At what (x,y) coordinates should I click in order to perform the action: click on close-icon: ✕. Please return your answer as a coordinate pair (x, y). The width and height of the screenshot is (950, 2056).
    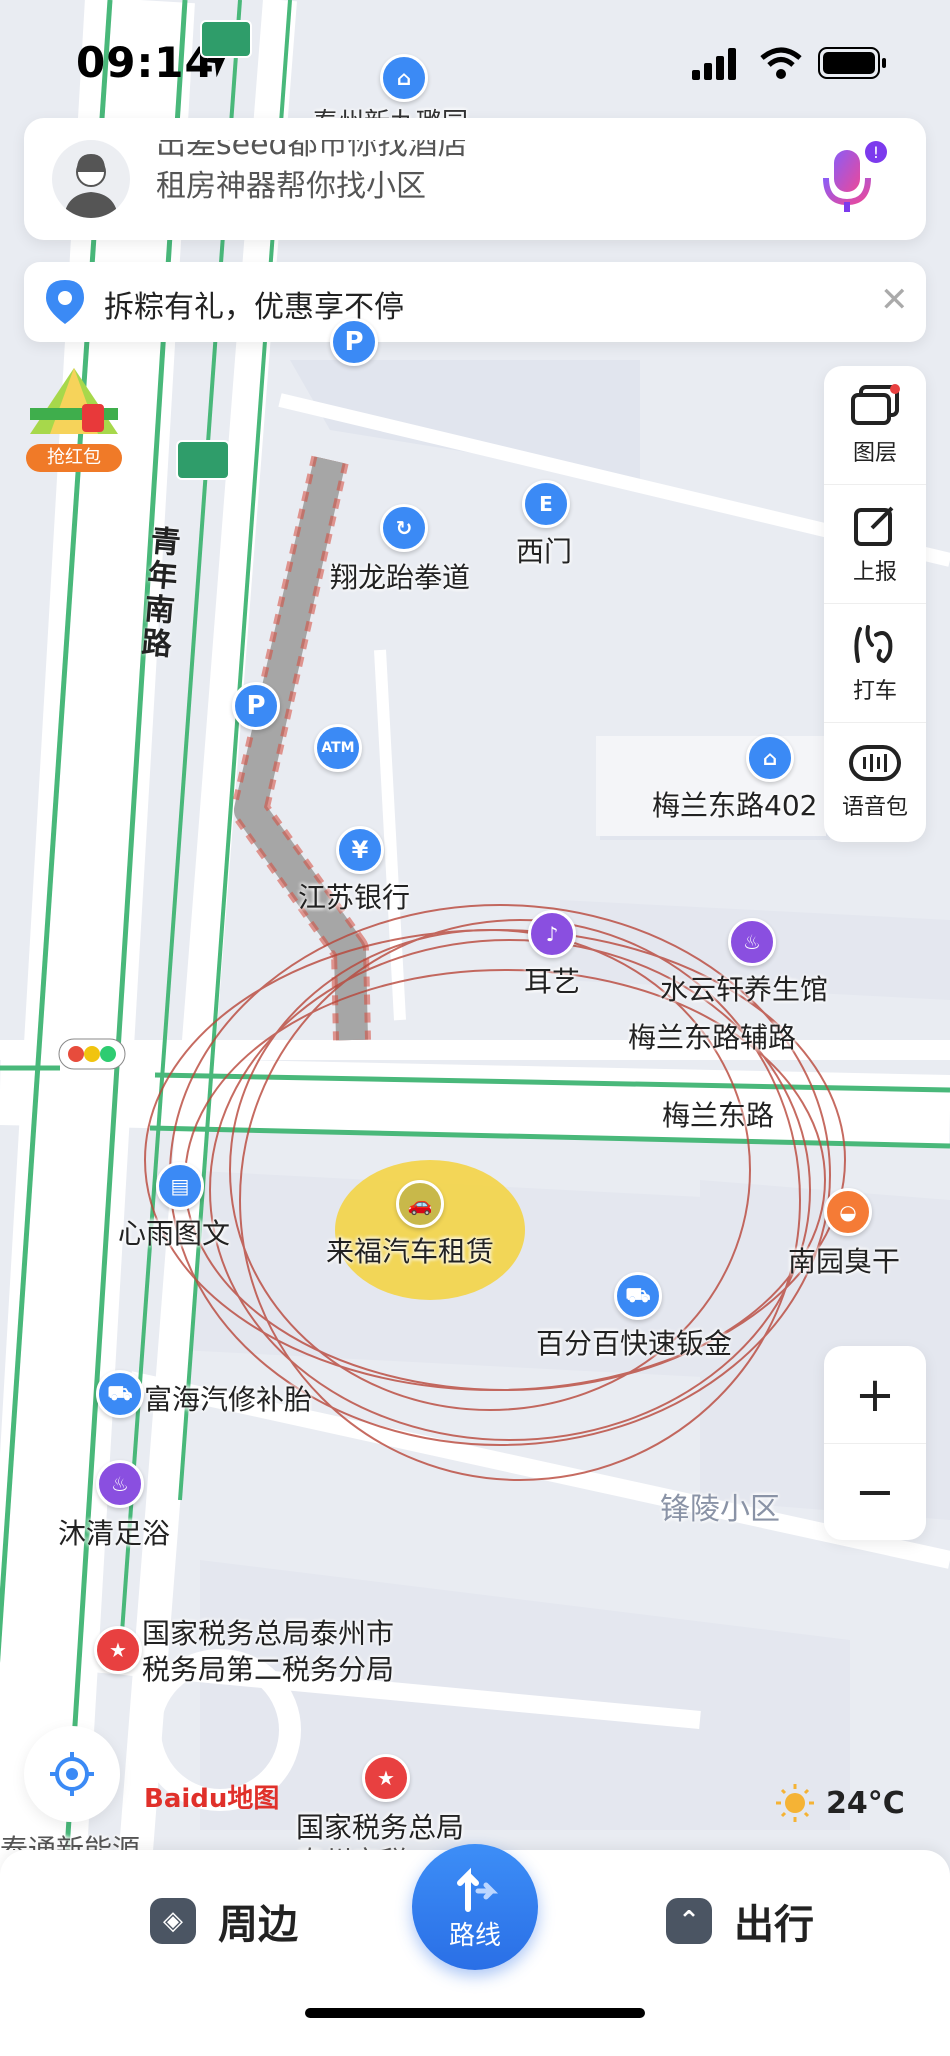
    Looking at the image, I should click on (894, 300).